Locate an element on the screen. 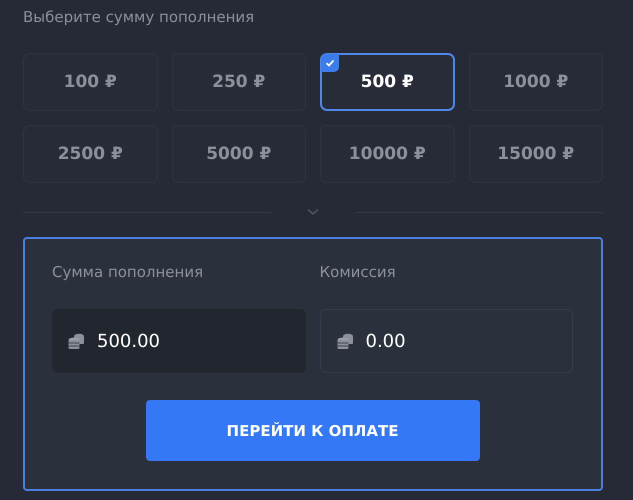 This screenshot has height=500, width=633. amount-option: 1000 ₽ is located at coordinates (535, 82).